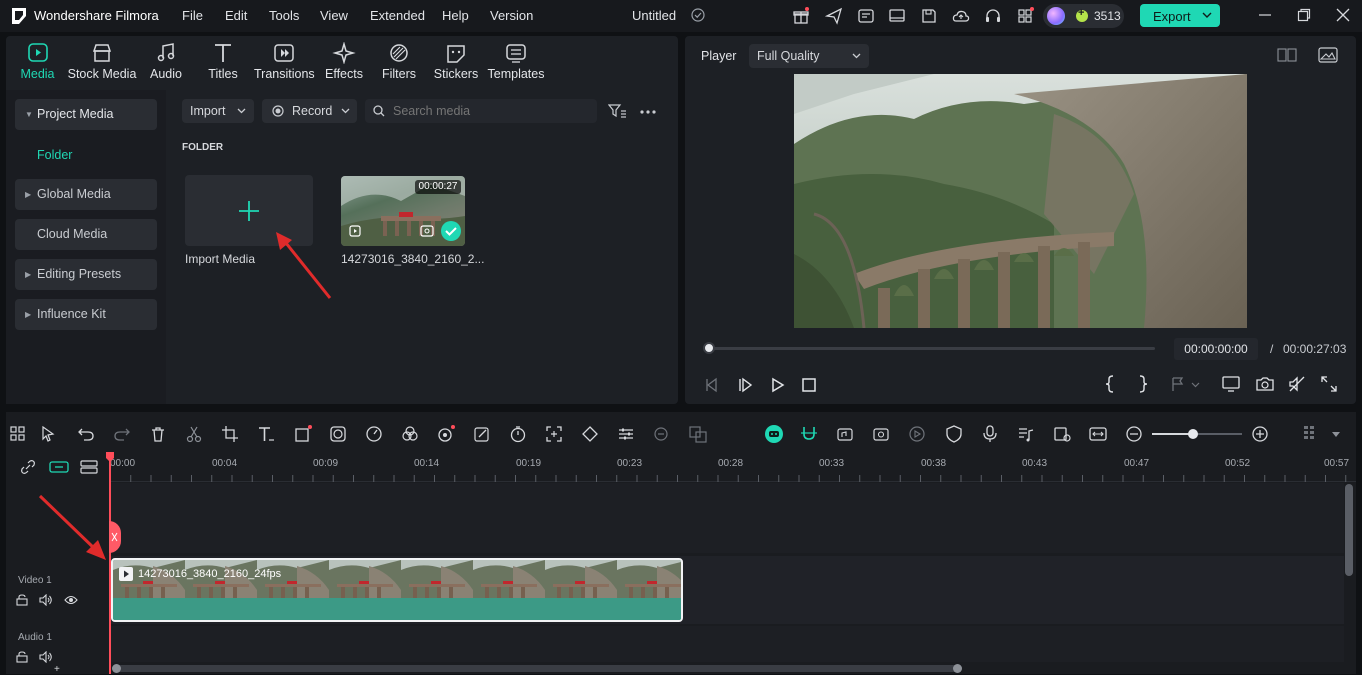  What do you see at coordinates (1192, 434) in the screenshot?
I see `zoom-slider-handle` at bounding box center [1192, 434].